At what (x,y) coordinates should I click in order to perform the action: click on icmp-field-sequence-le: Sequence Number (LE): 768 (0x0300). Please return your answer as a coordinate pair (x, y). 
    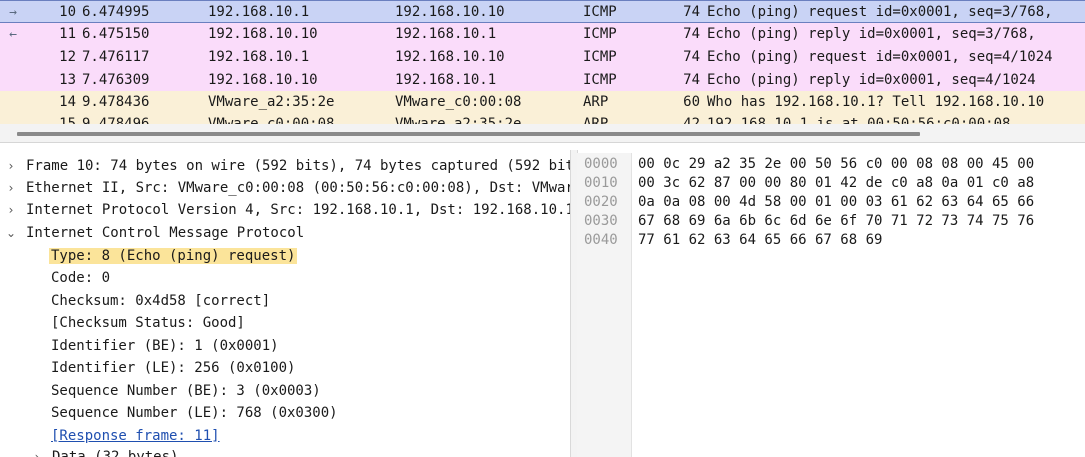
    Looking at the image, I should click on (194, 413).